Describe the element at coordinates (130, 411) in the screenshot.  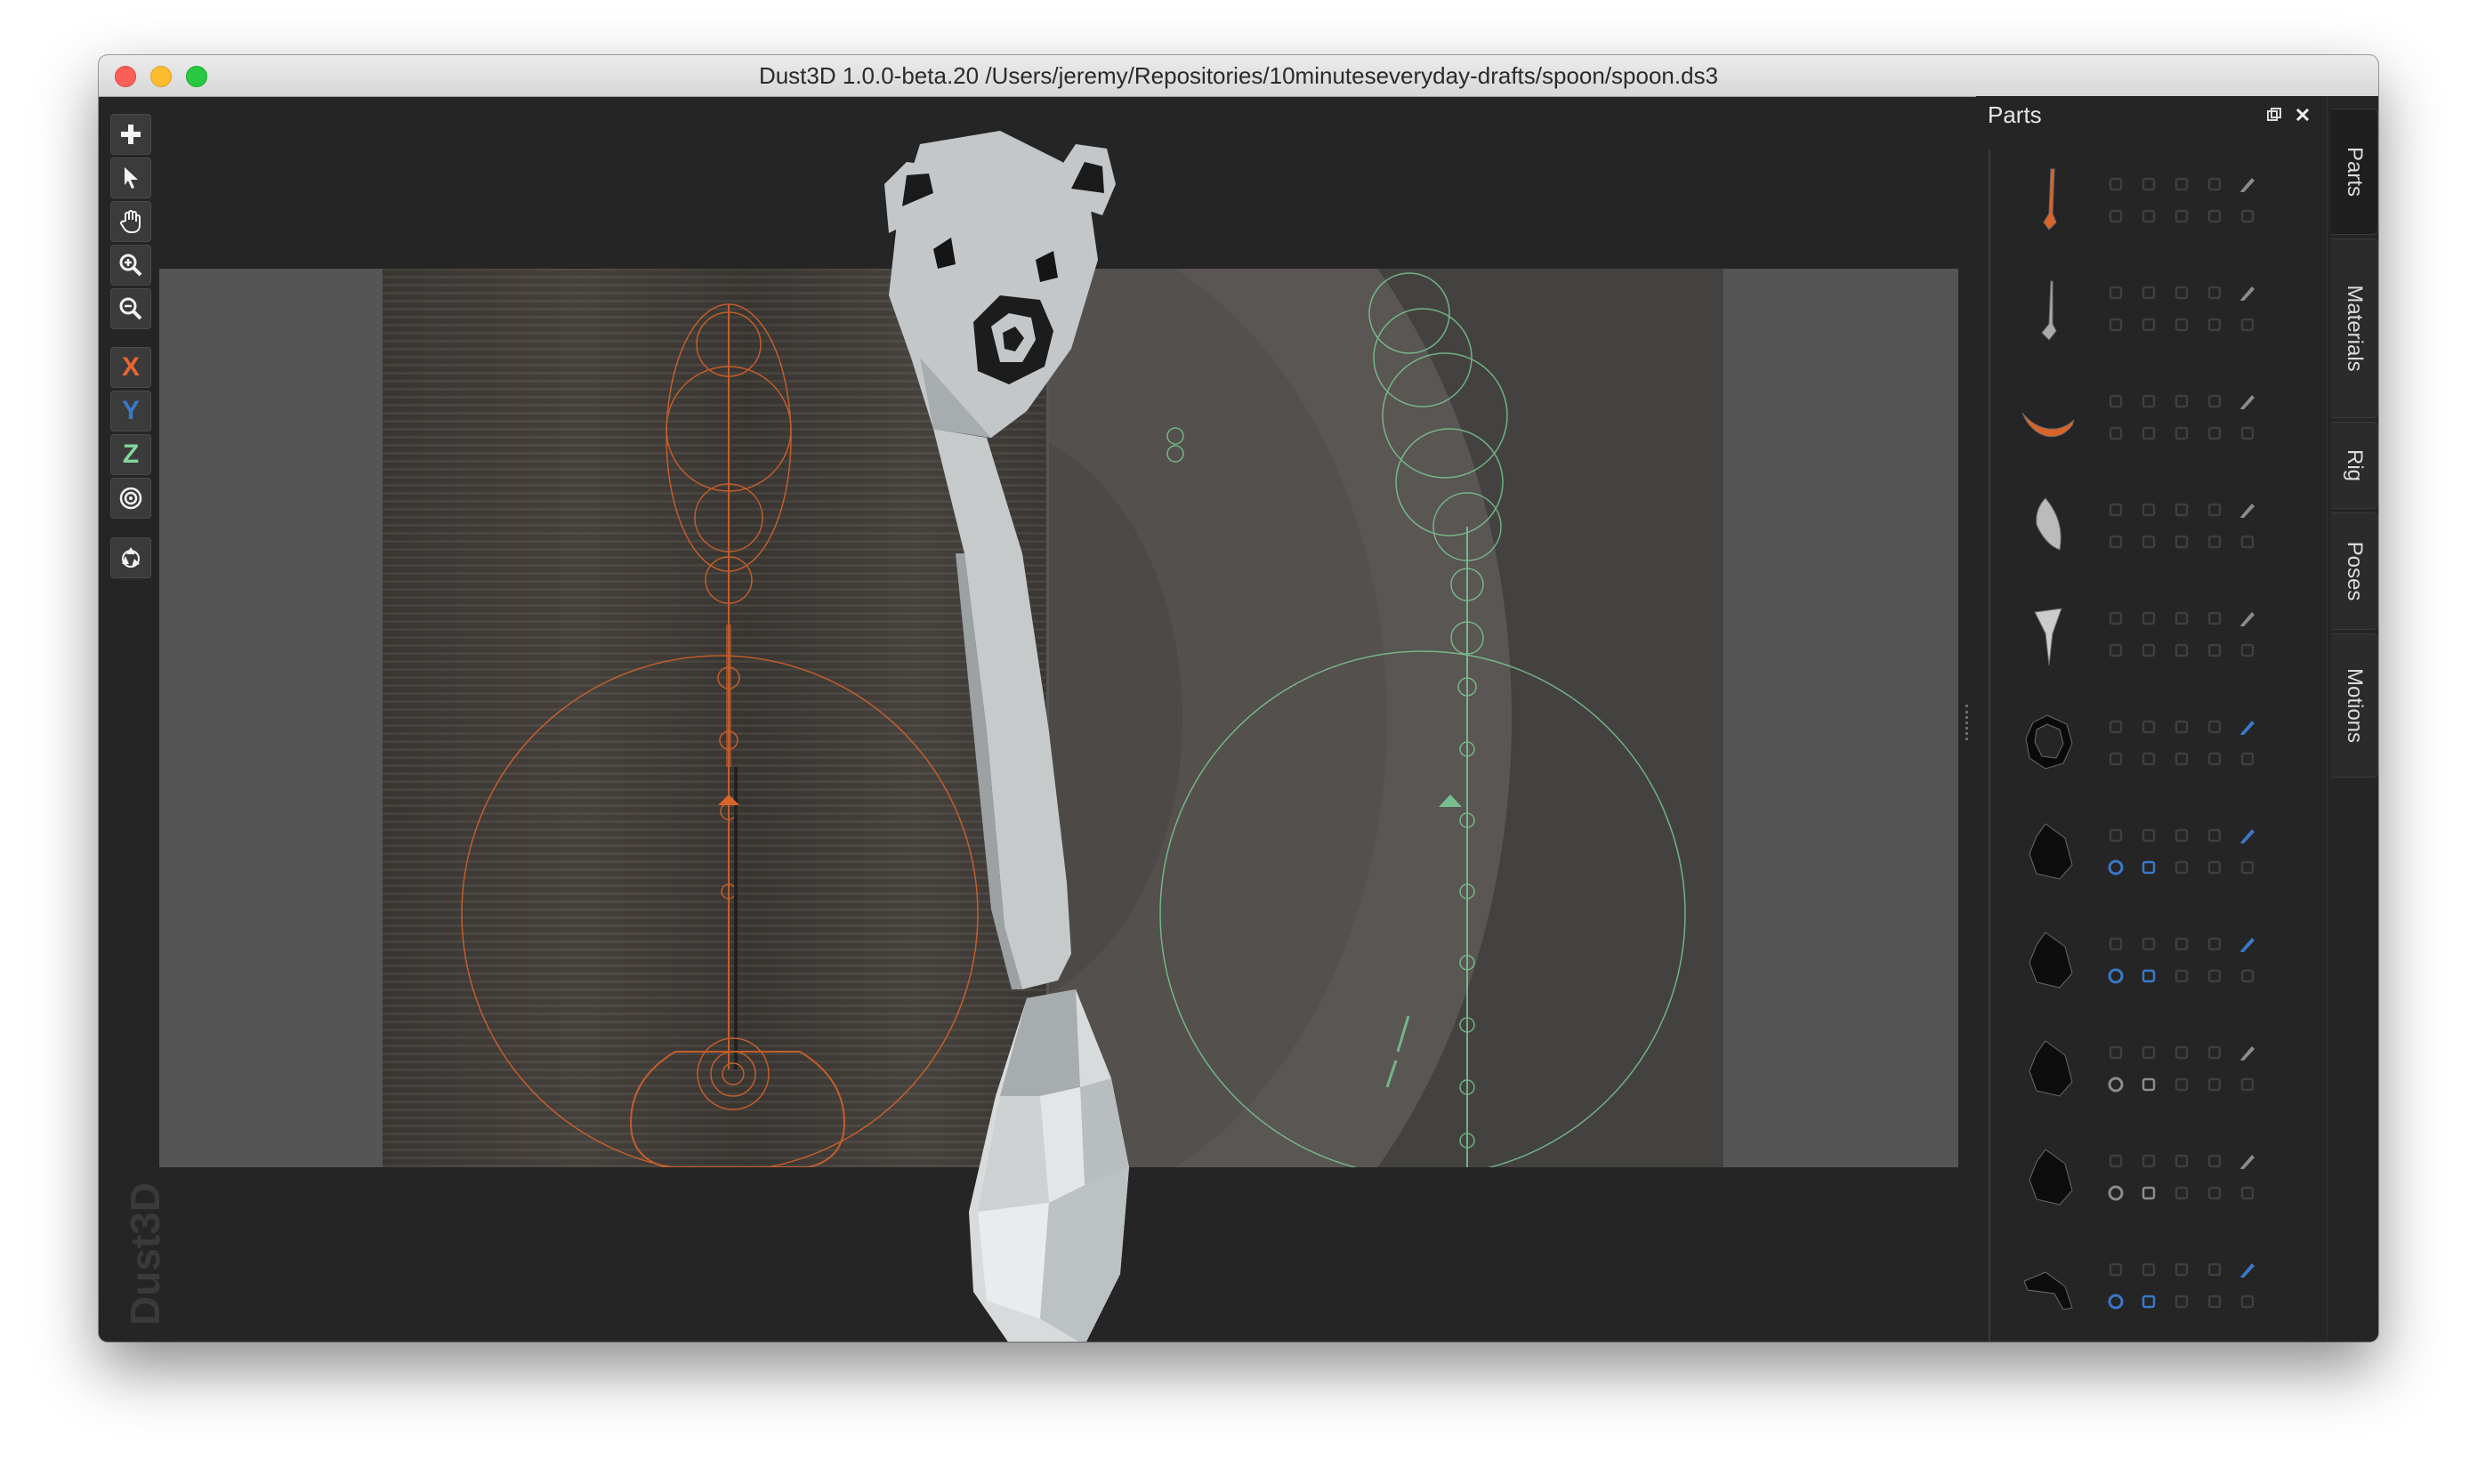
I see `y-axis-toggle: Y` at that location.